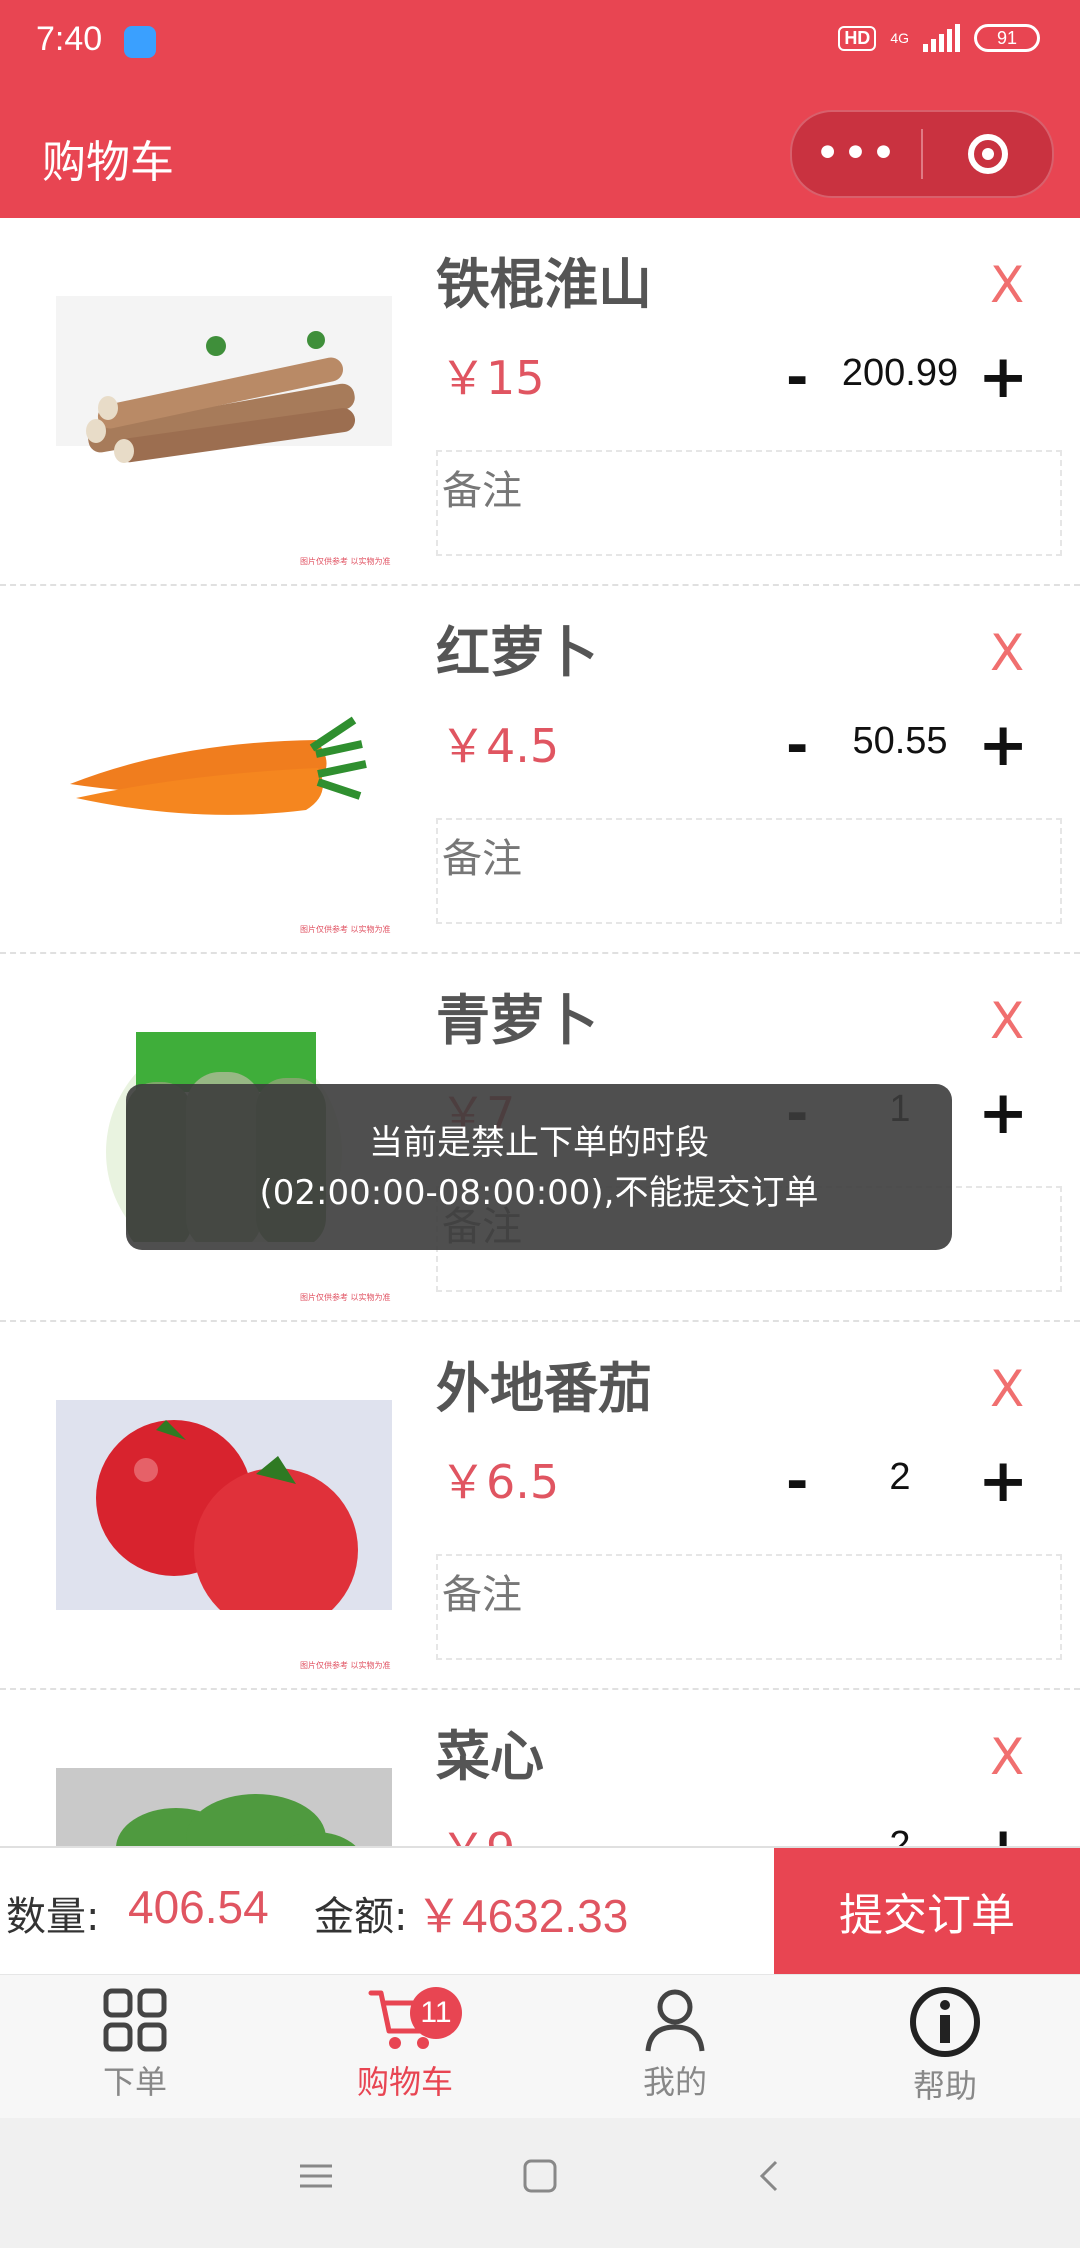 This screenshot has width=1080, height=2248. What do you see at coordinates (492, 378) in the screenshot?
I see `product-price: ￥15` at bounding box center [492, 378].